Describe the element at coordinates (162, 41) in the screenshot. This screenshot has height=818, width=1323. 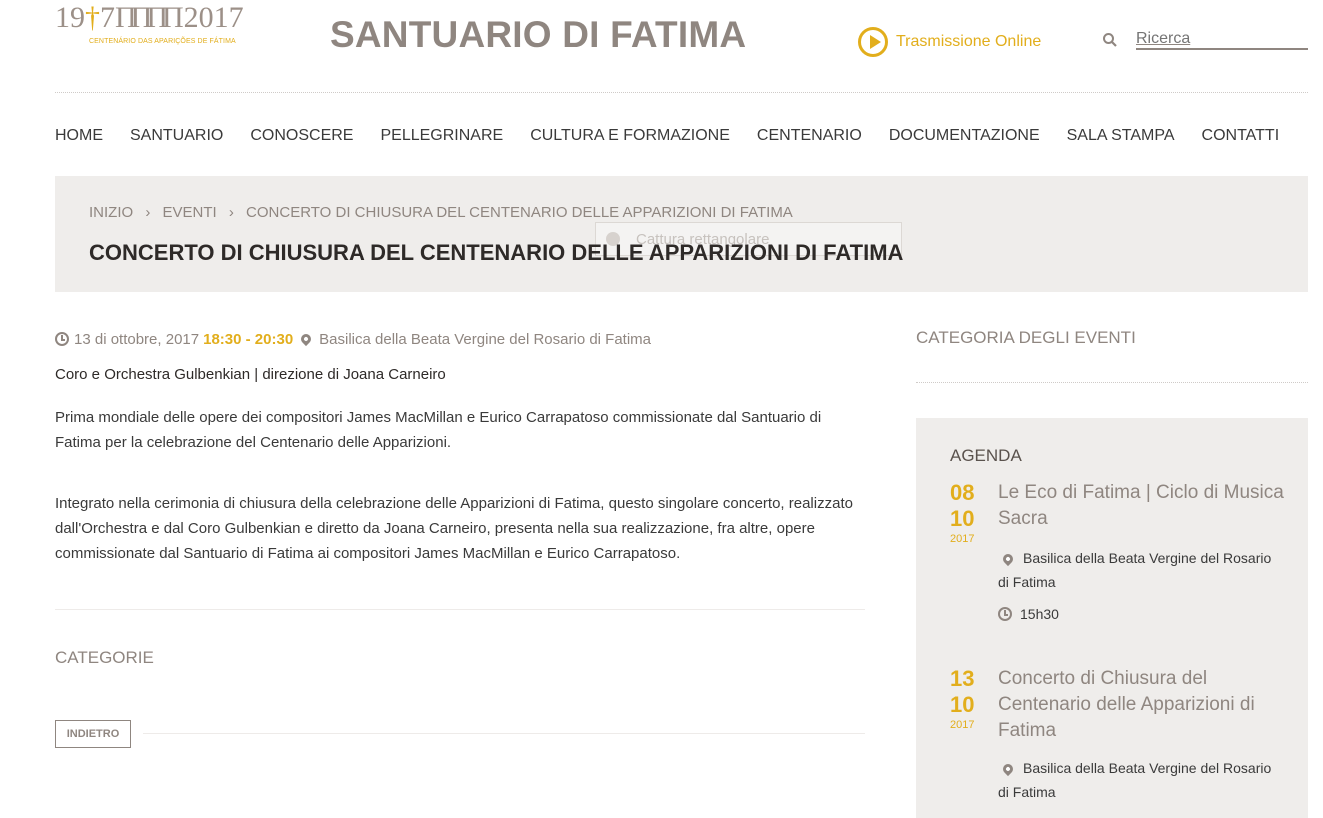
I see `logo-subtitle: CENTENÁRIO DAS APARIÇÕES DE FÁTIMA` at that location.